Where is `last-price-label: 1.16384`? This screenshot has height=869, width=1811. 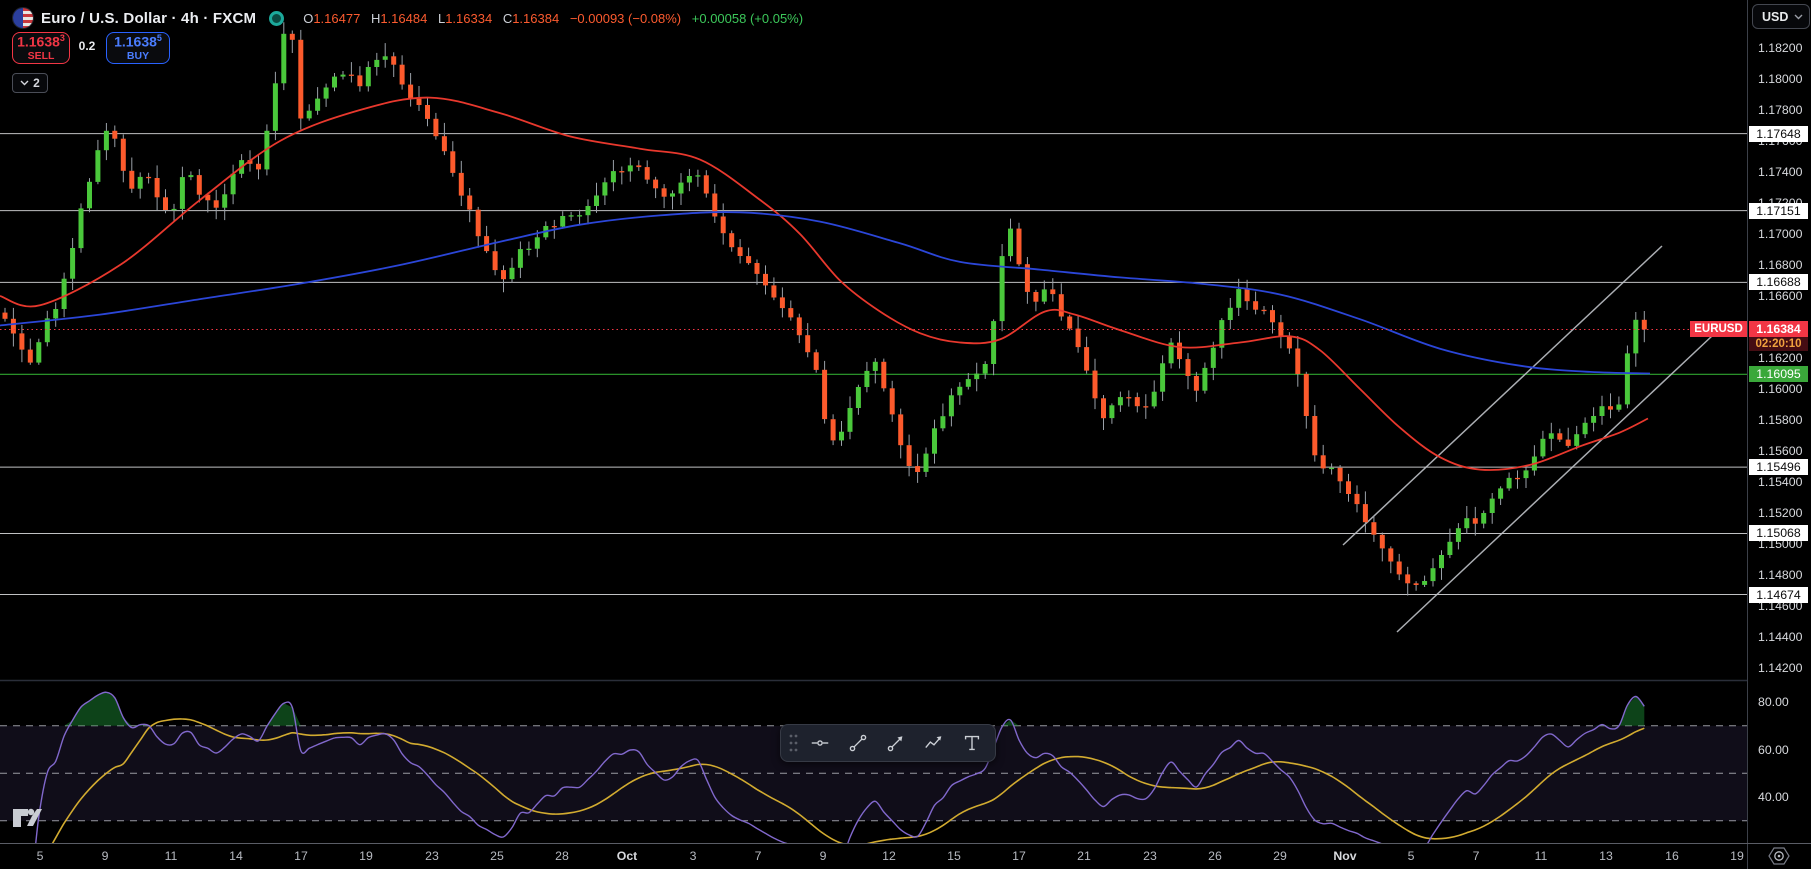 last-price-label: 1.16384 is located at coordinates (1778, 329).